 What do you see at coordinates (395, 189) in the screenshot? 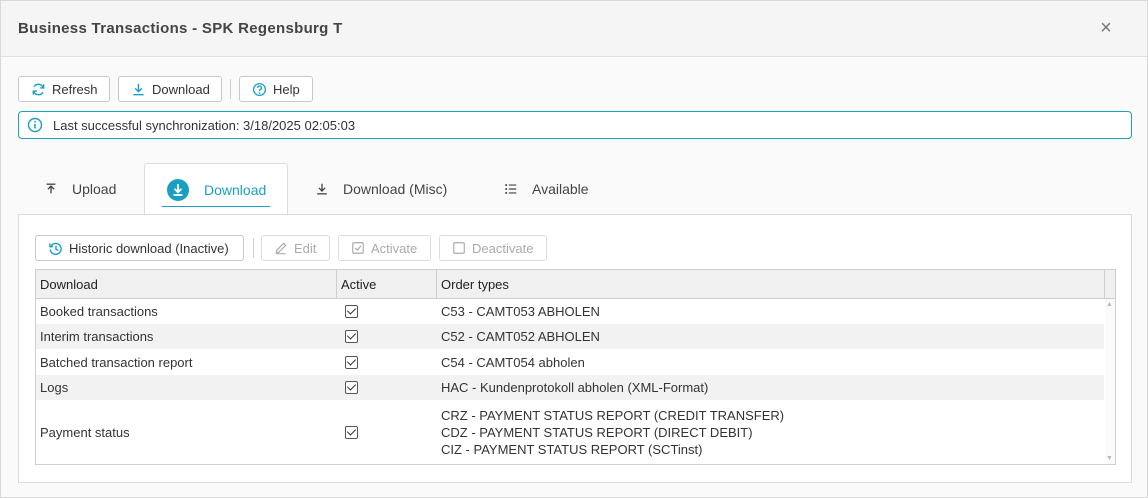
I see `tab-download-misc-label: Download (Misc)` at bounding box center [395, 189].